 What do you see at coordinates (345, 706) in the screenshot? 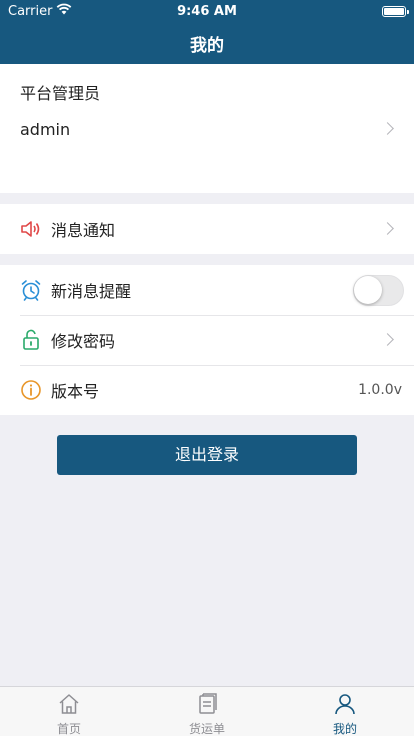
I see `person-icon` at bounding box center [345, 706].